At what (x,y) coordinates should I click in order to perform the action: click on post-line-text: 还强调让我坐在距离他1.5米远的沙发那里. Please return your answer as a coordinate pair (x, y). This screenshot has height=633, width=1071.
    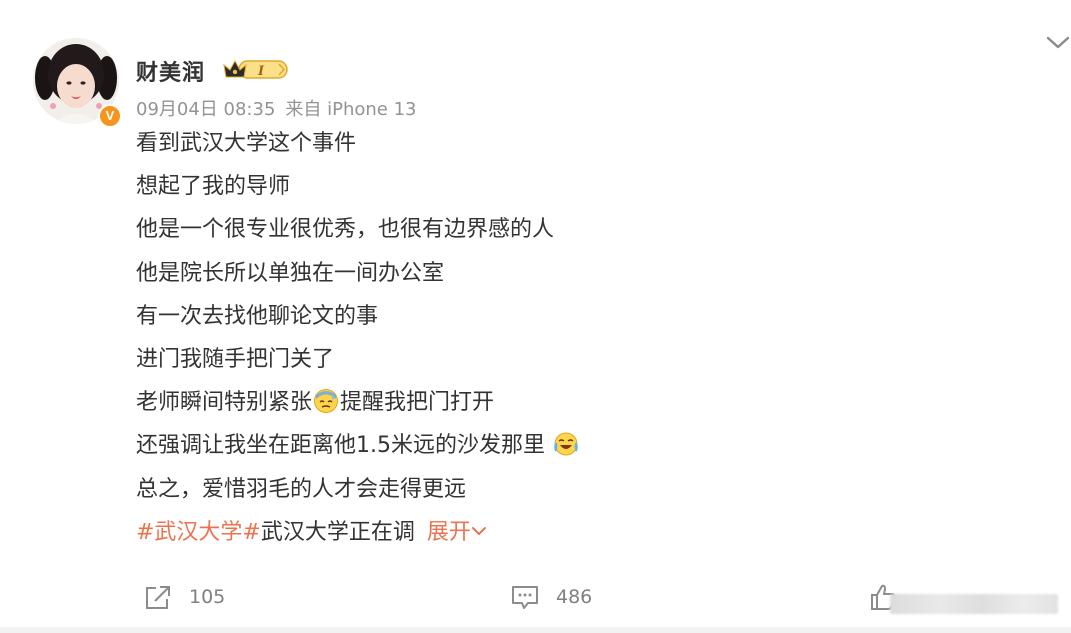
    Looking at the image, I should click on (340, 446).